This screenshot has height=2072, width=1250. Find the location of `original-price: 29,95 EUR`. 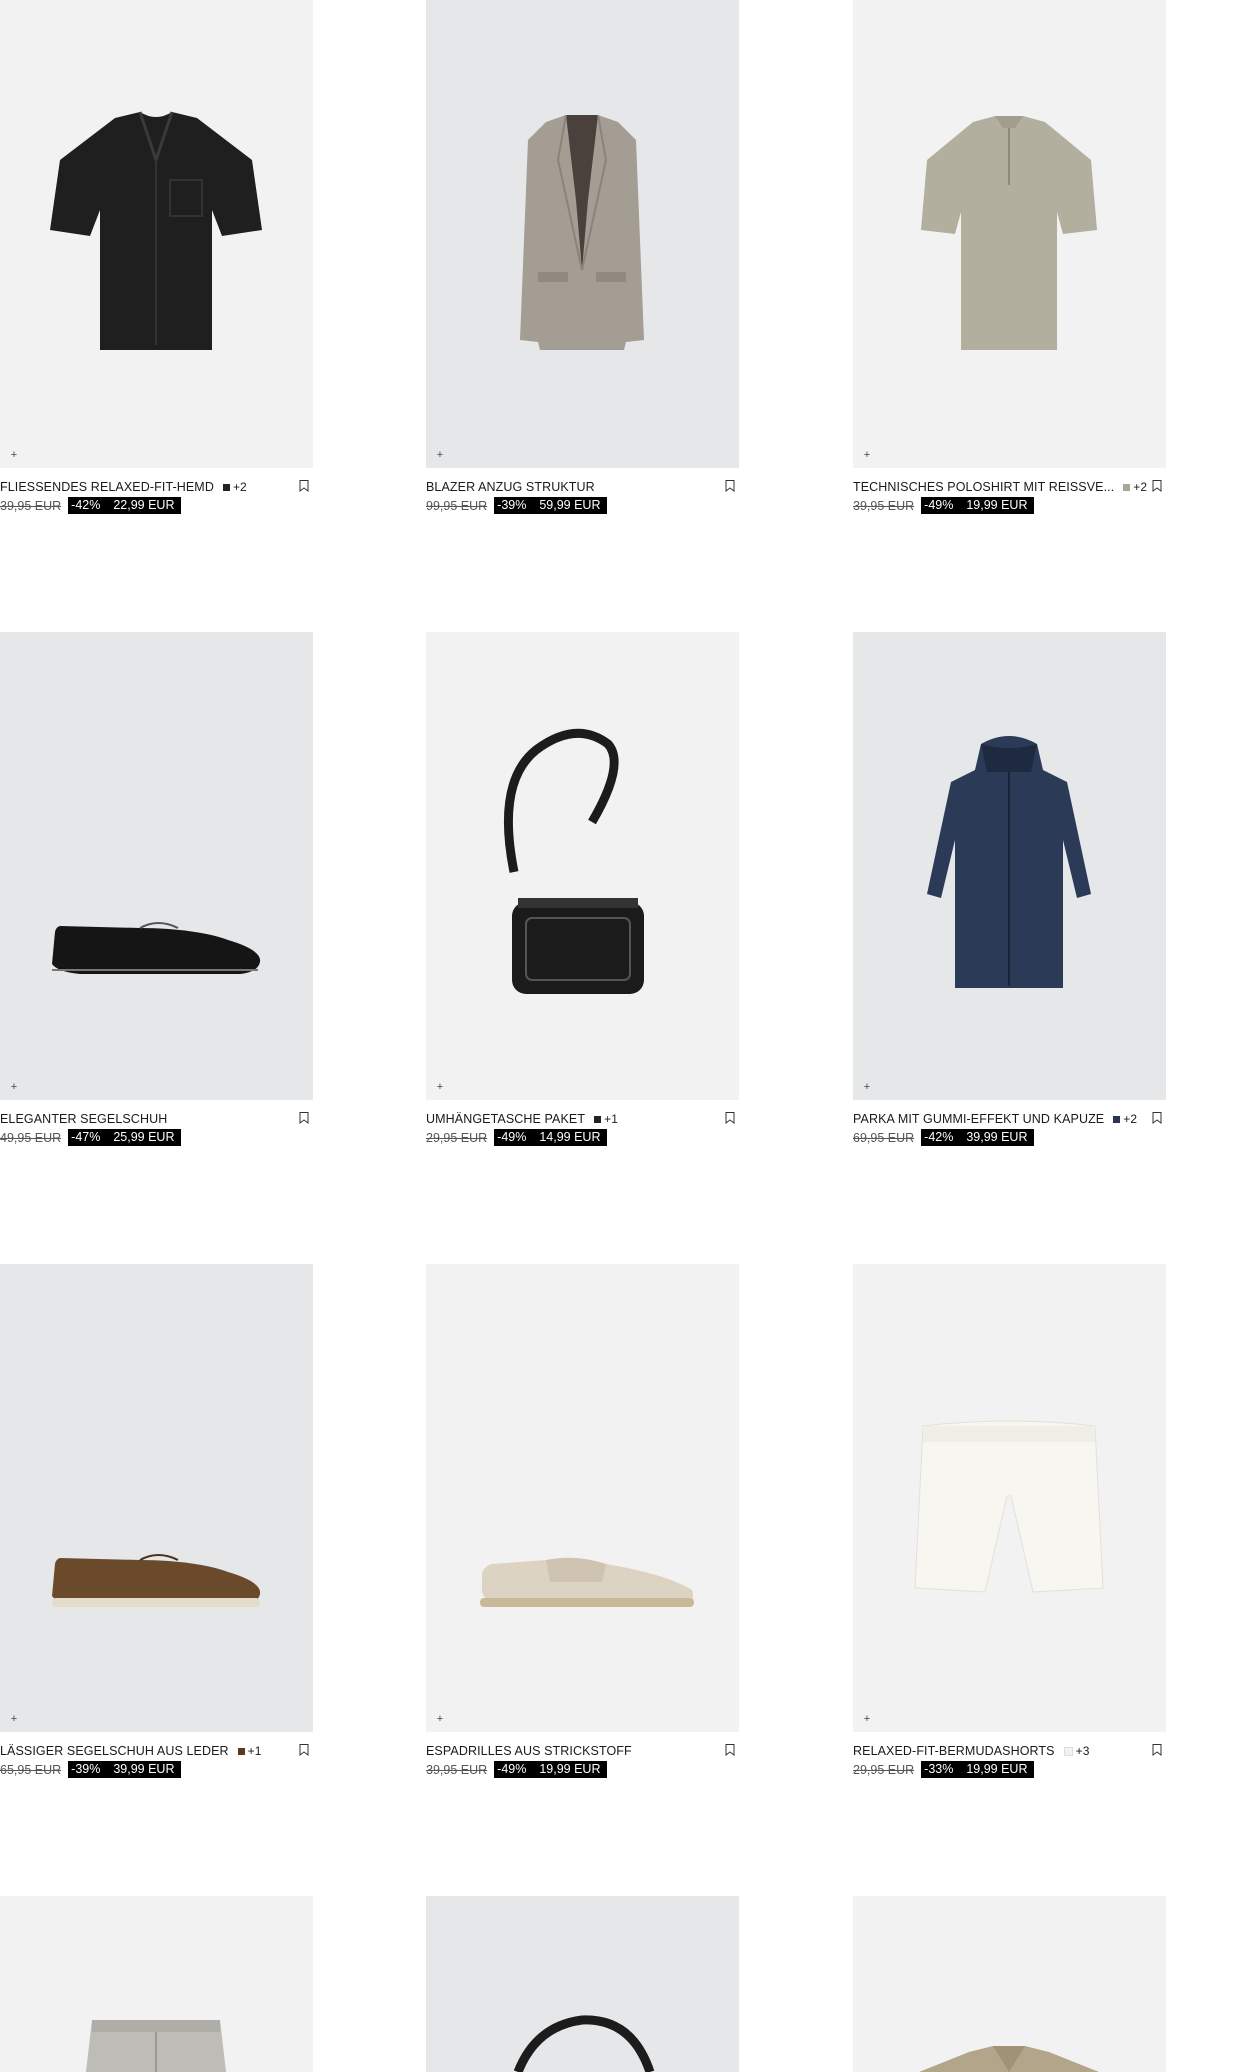

original-price: 29,95 EUR is located at coordinates (457, 1137).